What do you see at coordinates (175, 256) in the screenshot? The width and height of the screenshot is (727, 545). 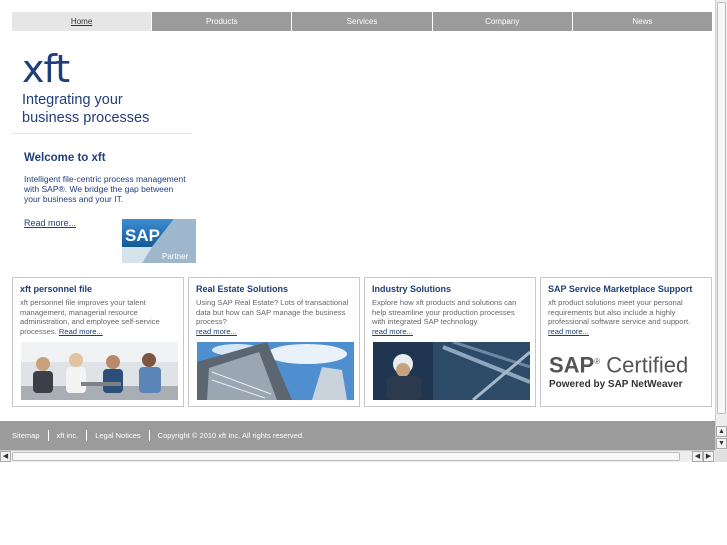 I see `sap-partner-label: Partner` at bounding box center [175, 256].